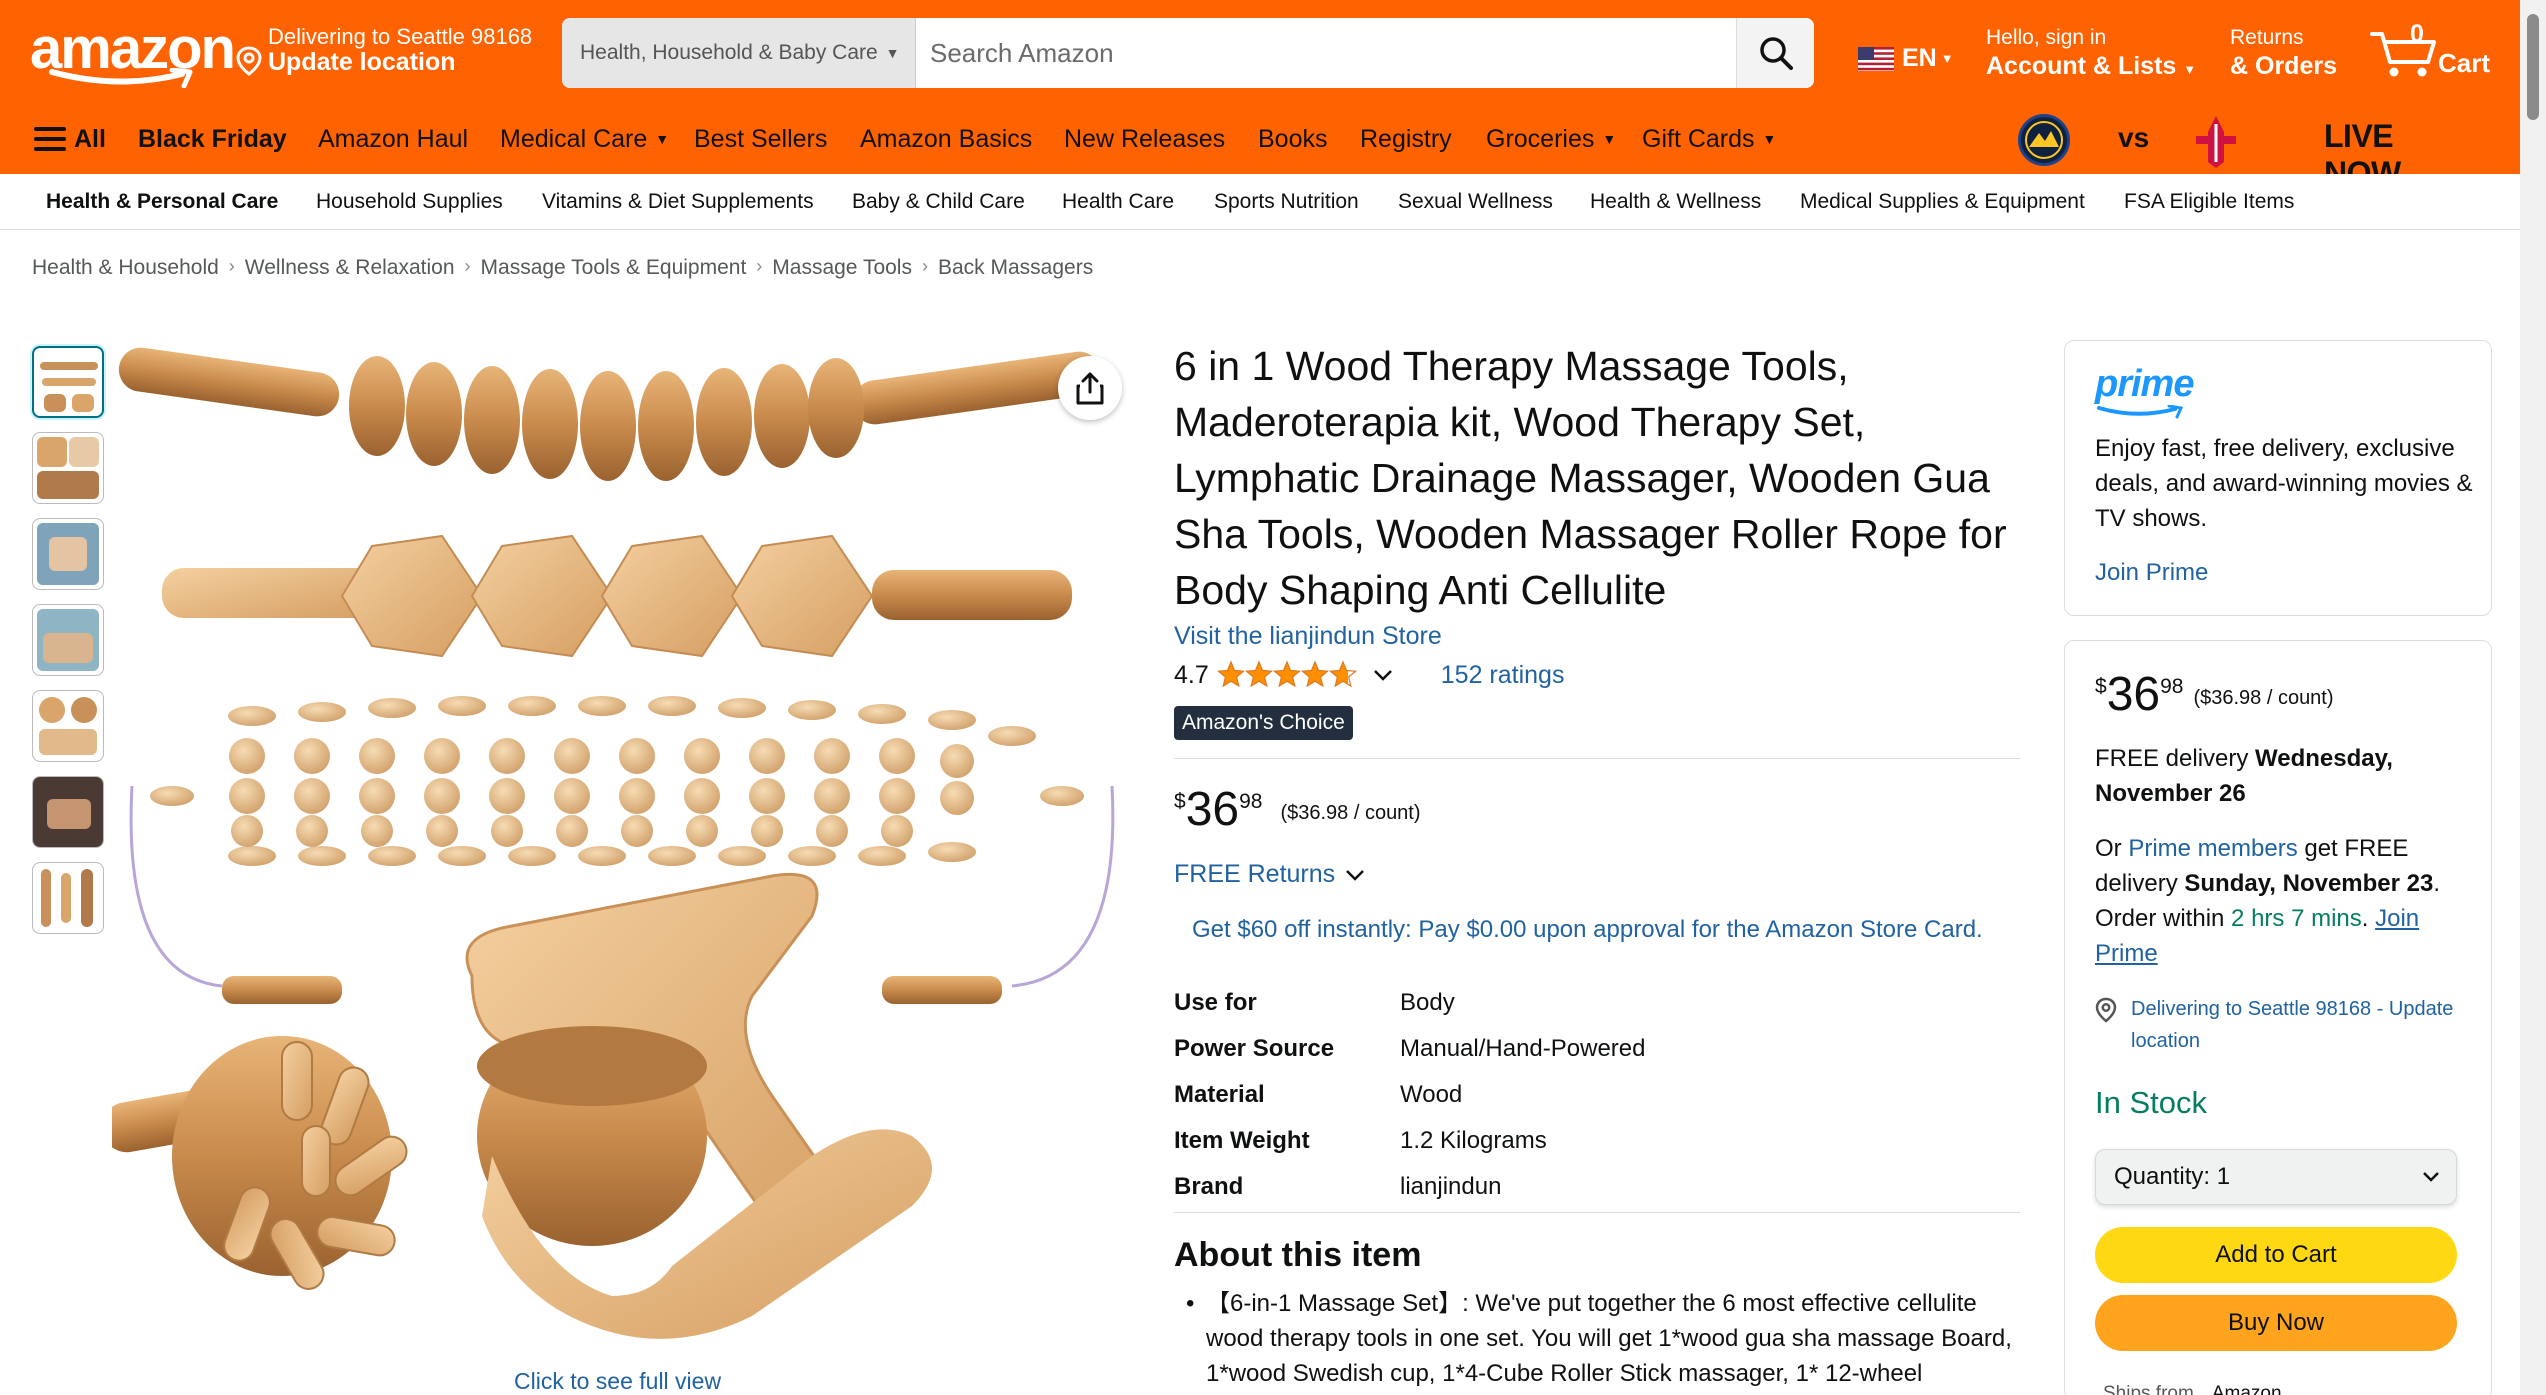 This screenshot has height=1395, width=2546. What do you see at coordinates (2267, 37) in the screenshot?
I see `returns-label: Returns` at bounding box center [2267, 37].